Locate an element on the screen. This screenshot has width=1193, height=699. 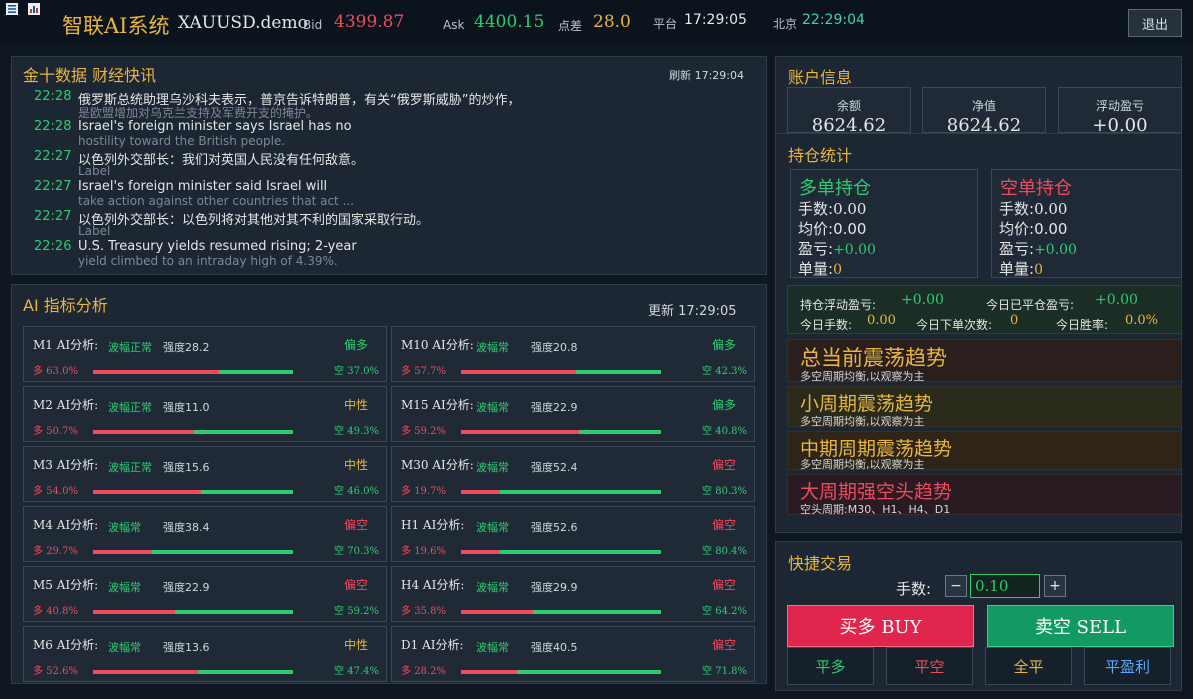
account-info-title: 账户信息 is located at coordinates (820, 77).